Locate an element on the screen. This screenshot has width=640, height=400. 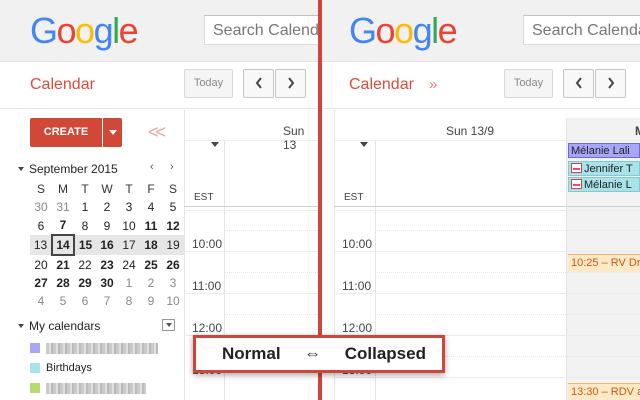
mini-day: 13 is located at coordinates (41, 245).